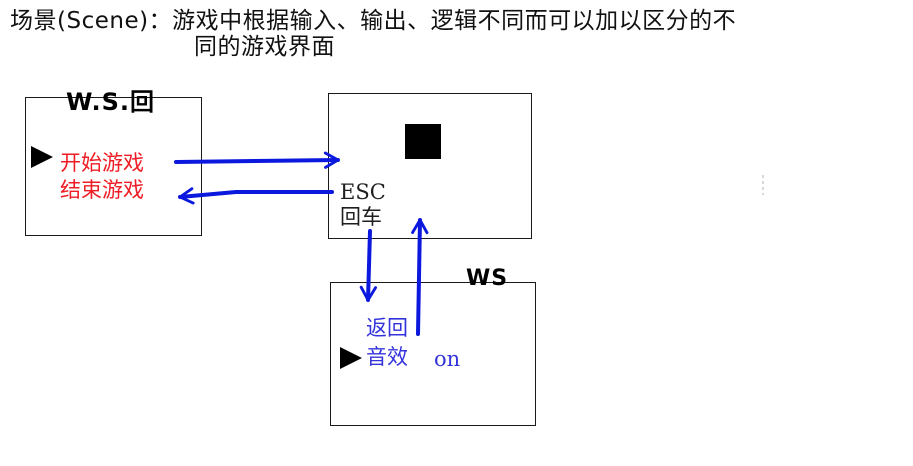  Describe the element at coordinates (256, 196) in the screenshot. I see `esc-to-menu-arrow-icon` at that location.